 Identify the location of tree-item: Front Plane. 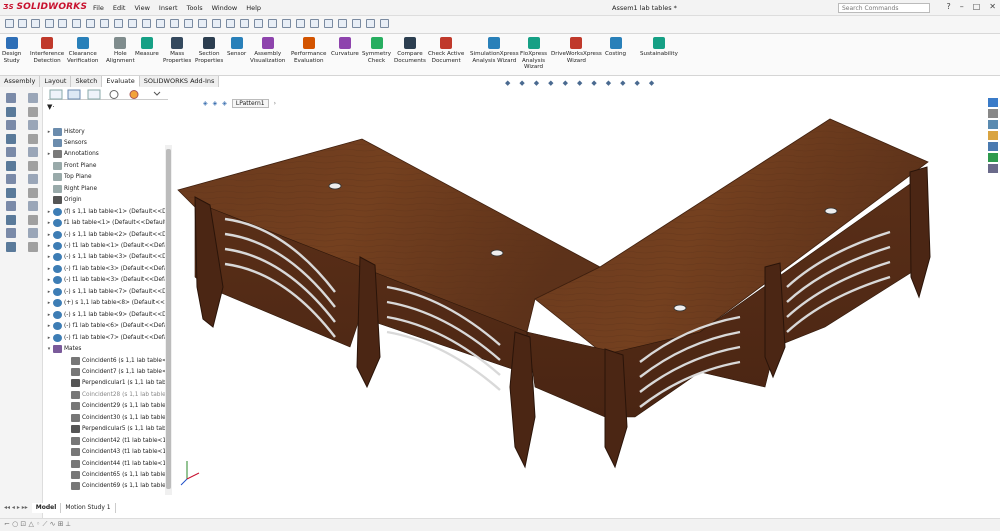
(105, 165).